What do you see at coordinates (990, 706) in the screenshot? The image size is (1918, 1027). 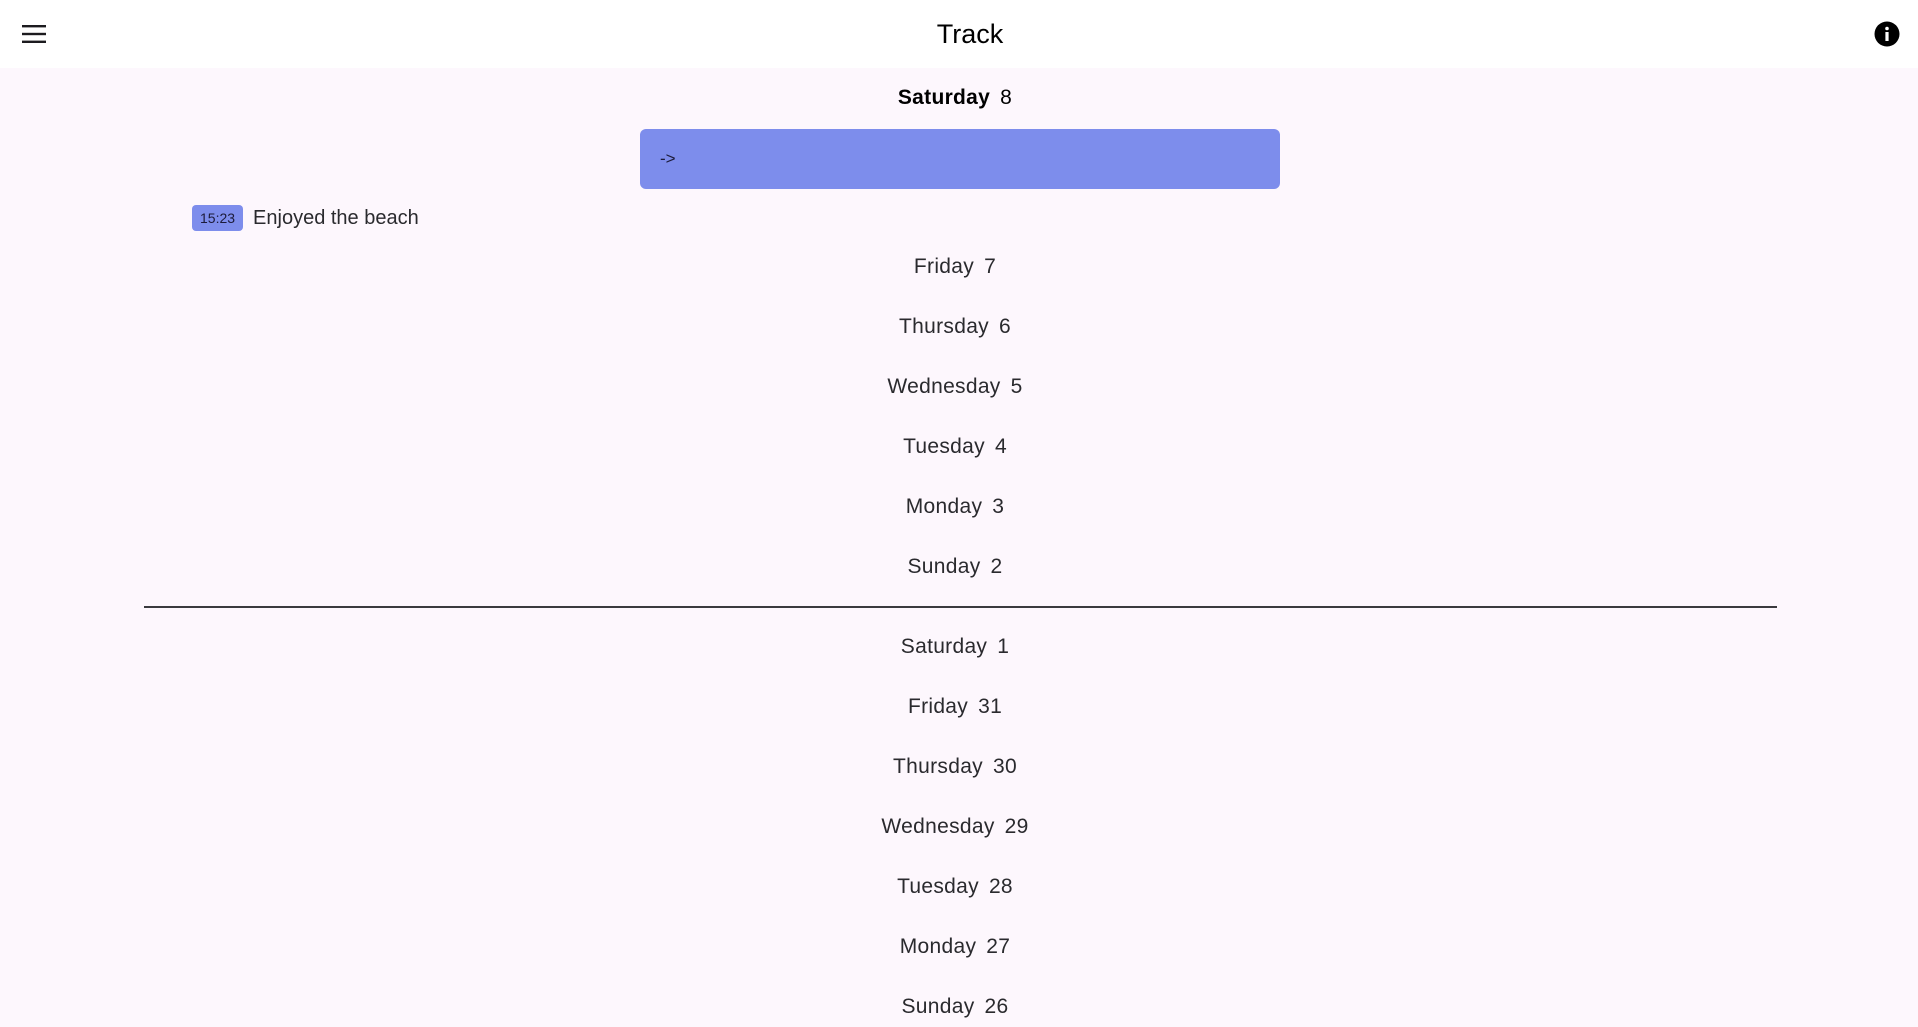 I see `day-number: 31` at bounding box center [990, 706].